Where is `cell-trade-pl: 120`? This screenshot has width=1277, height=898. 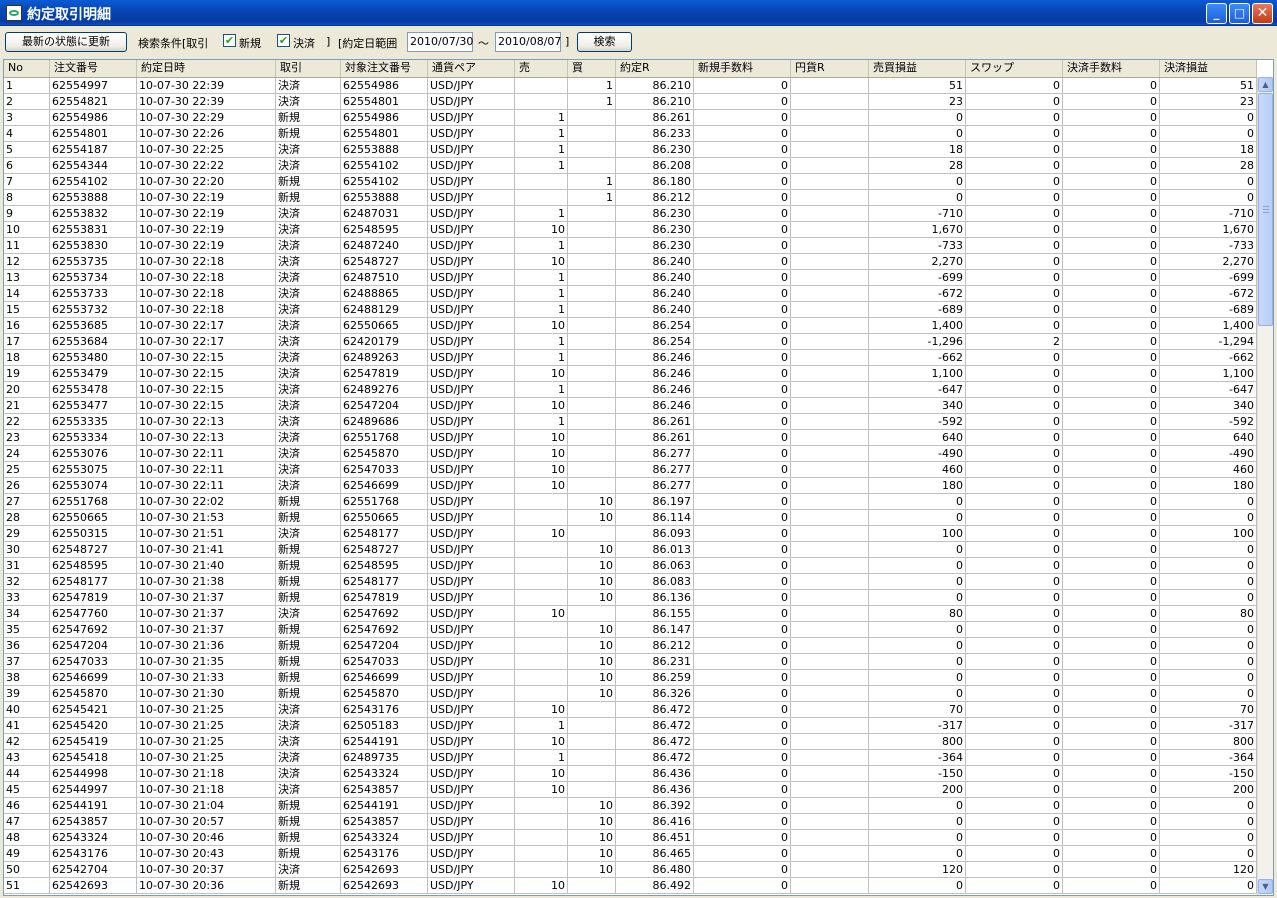
cell-trade-pl: 120 is located at coordinates (917, 870).